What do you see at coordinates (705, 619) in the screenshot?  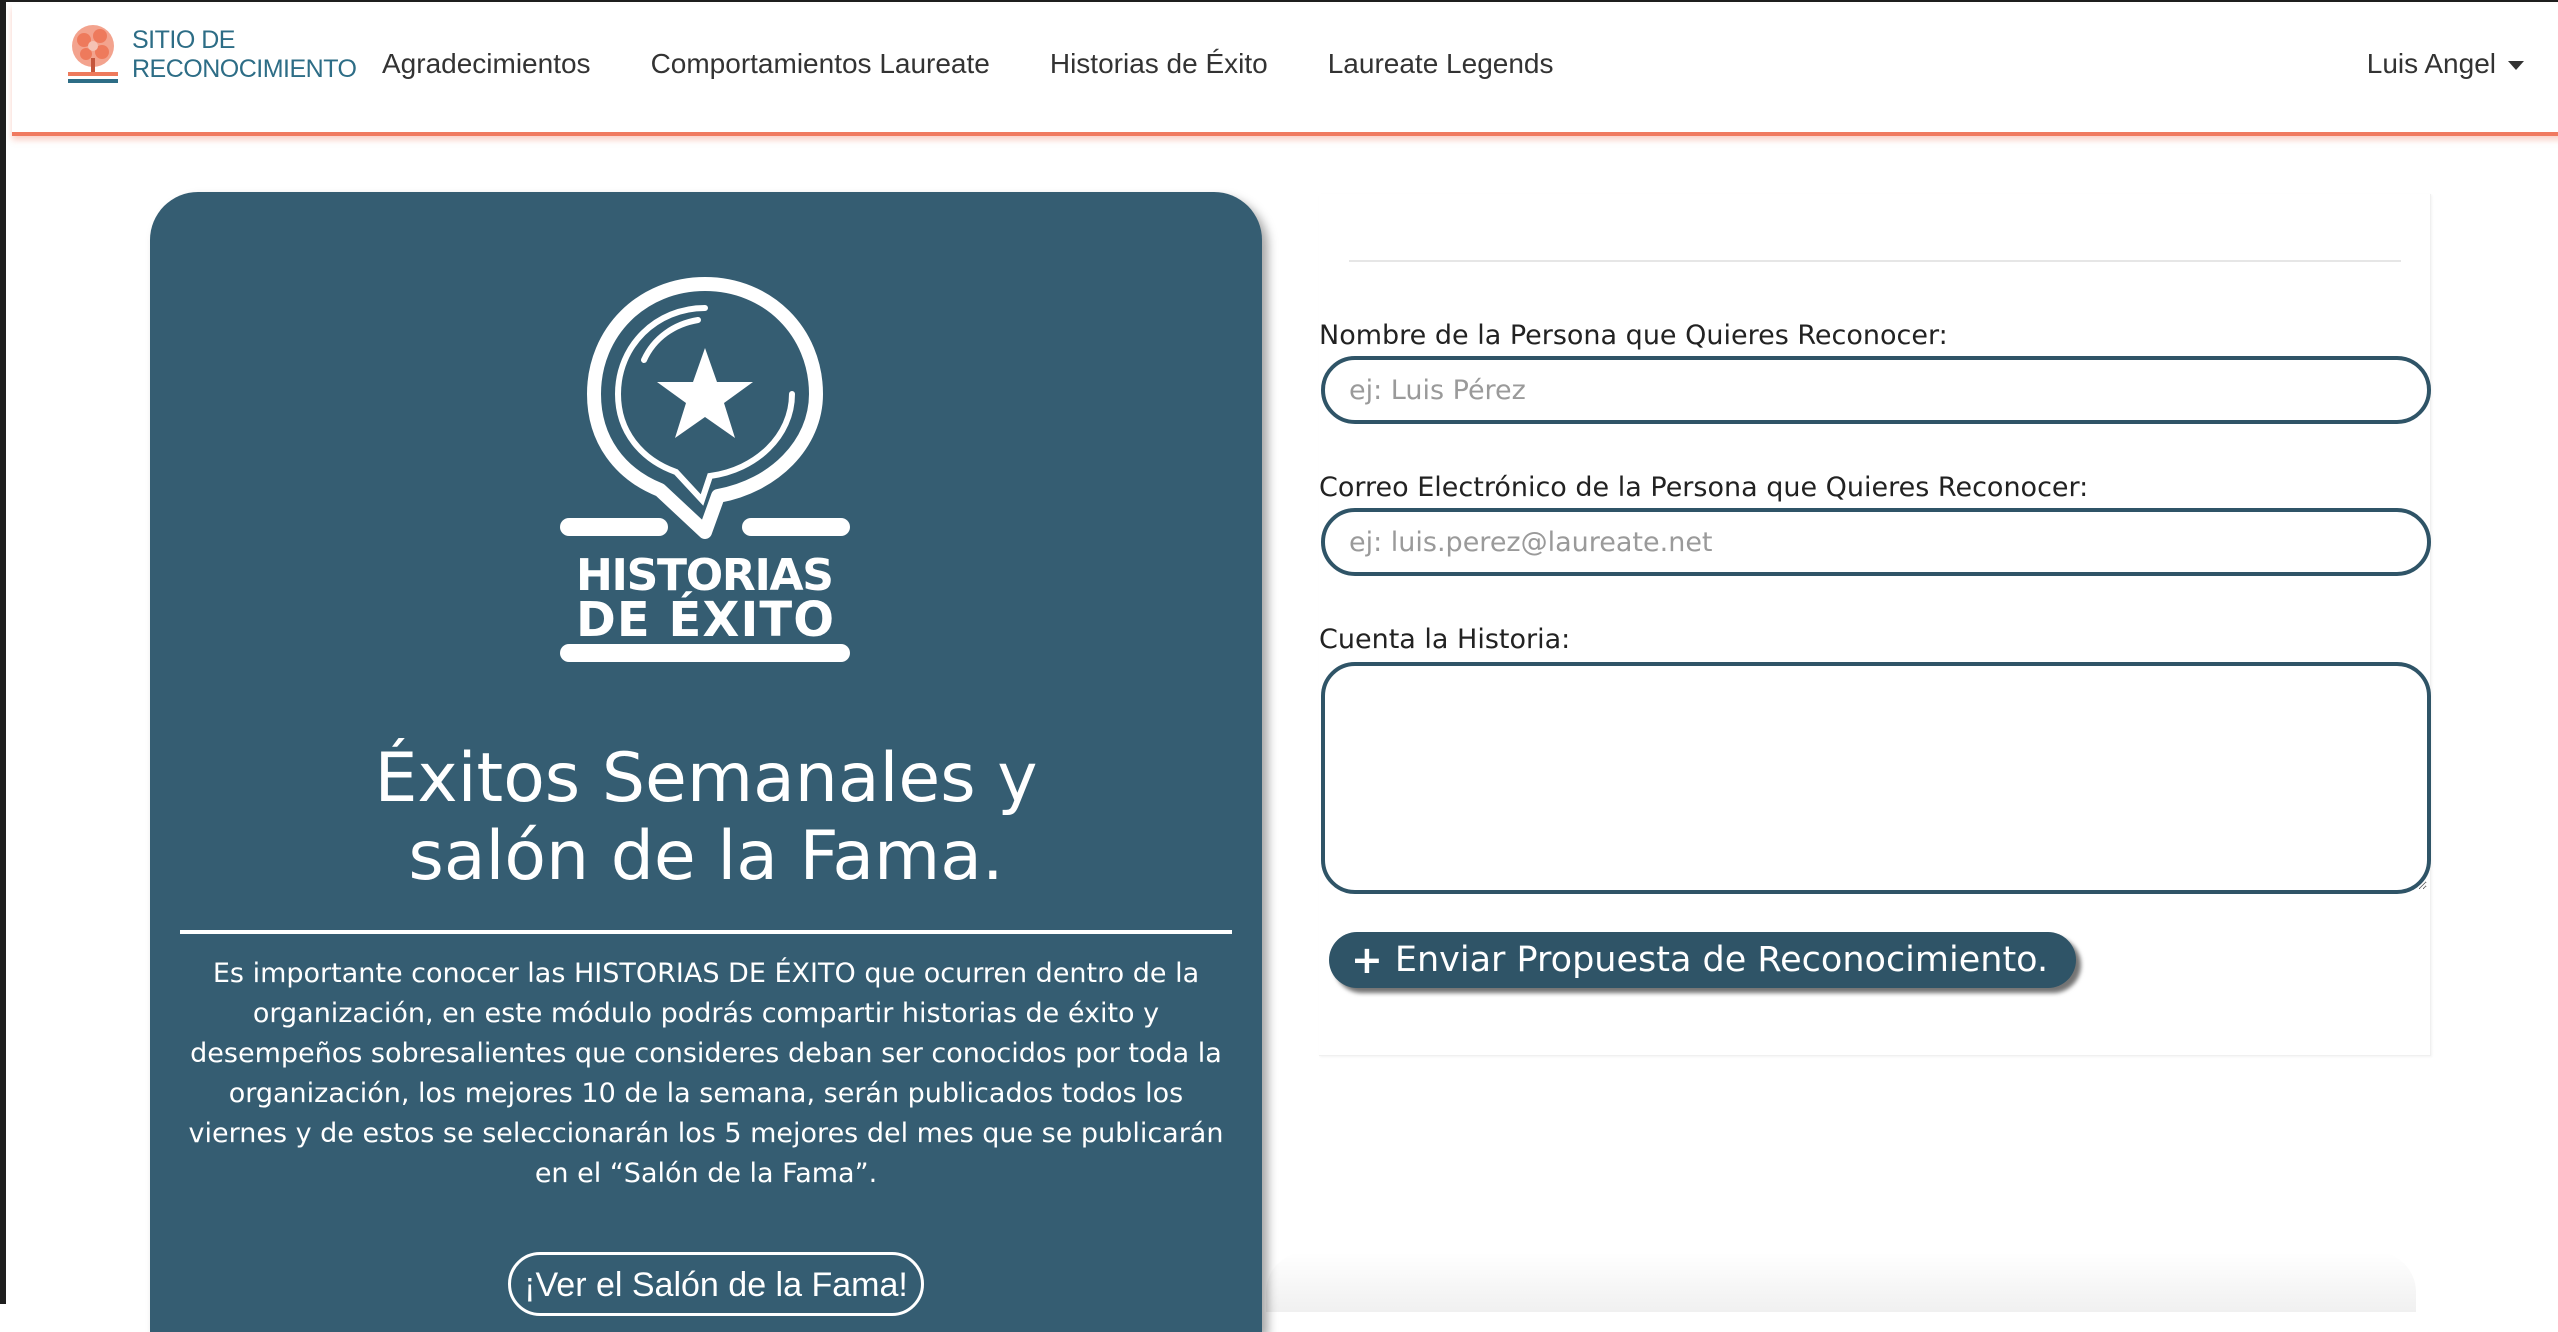 I see `hero-logo-line-2: DE ÉXITO` at bounding box center [705, 619].